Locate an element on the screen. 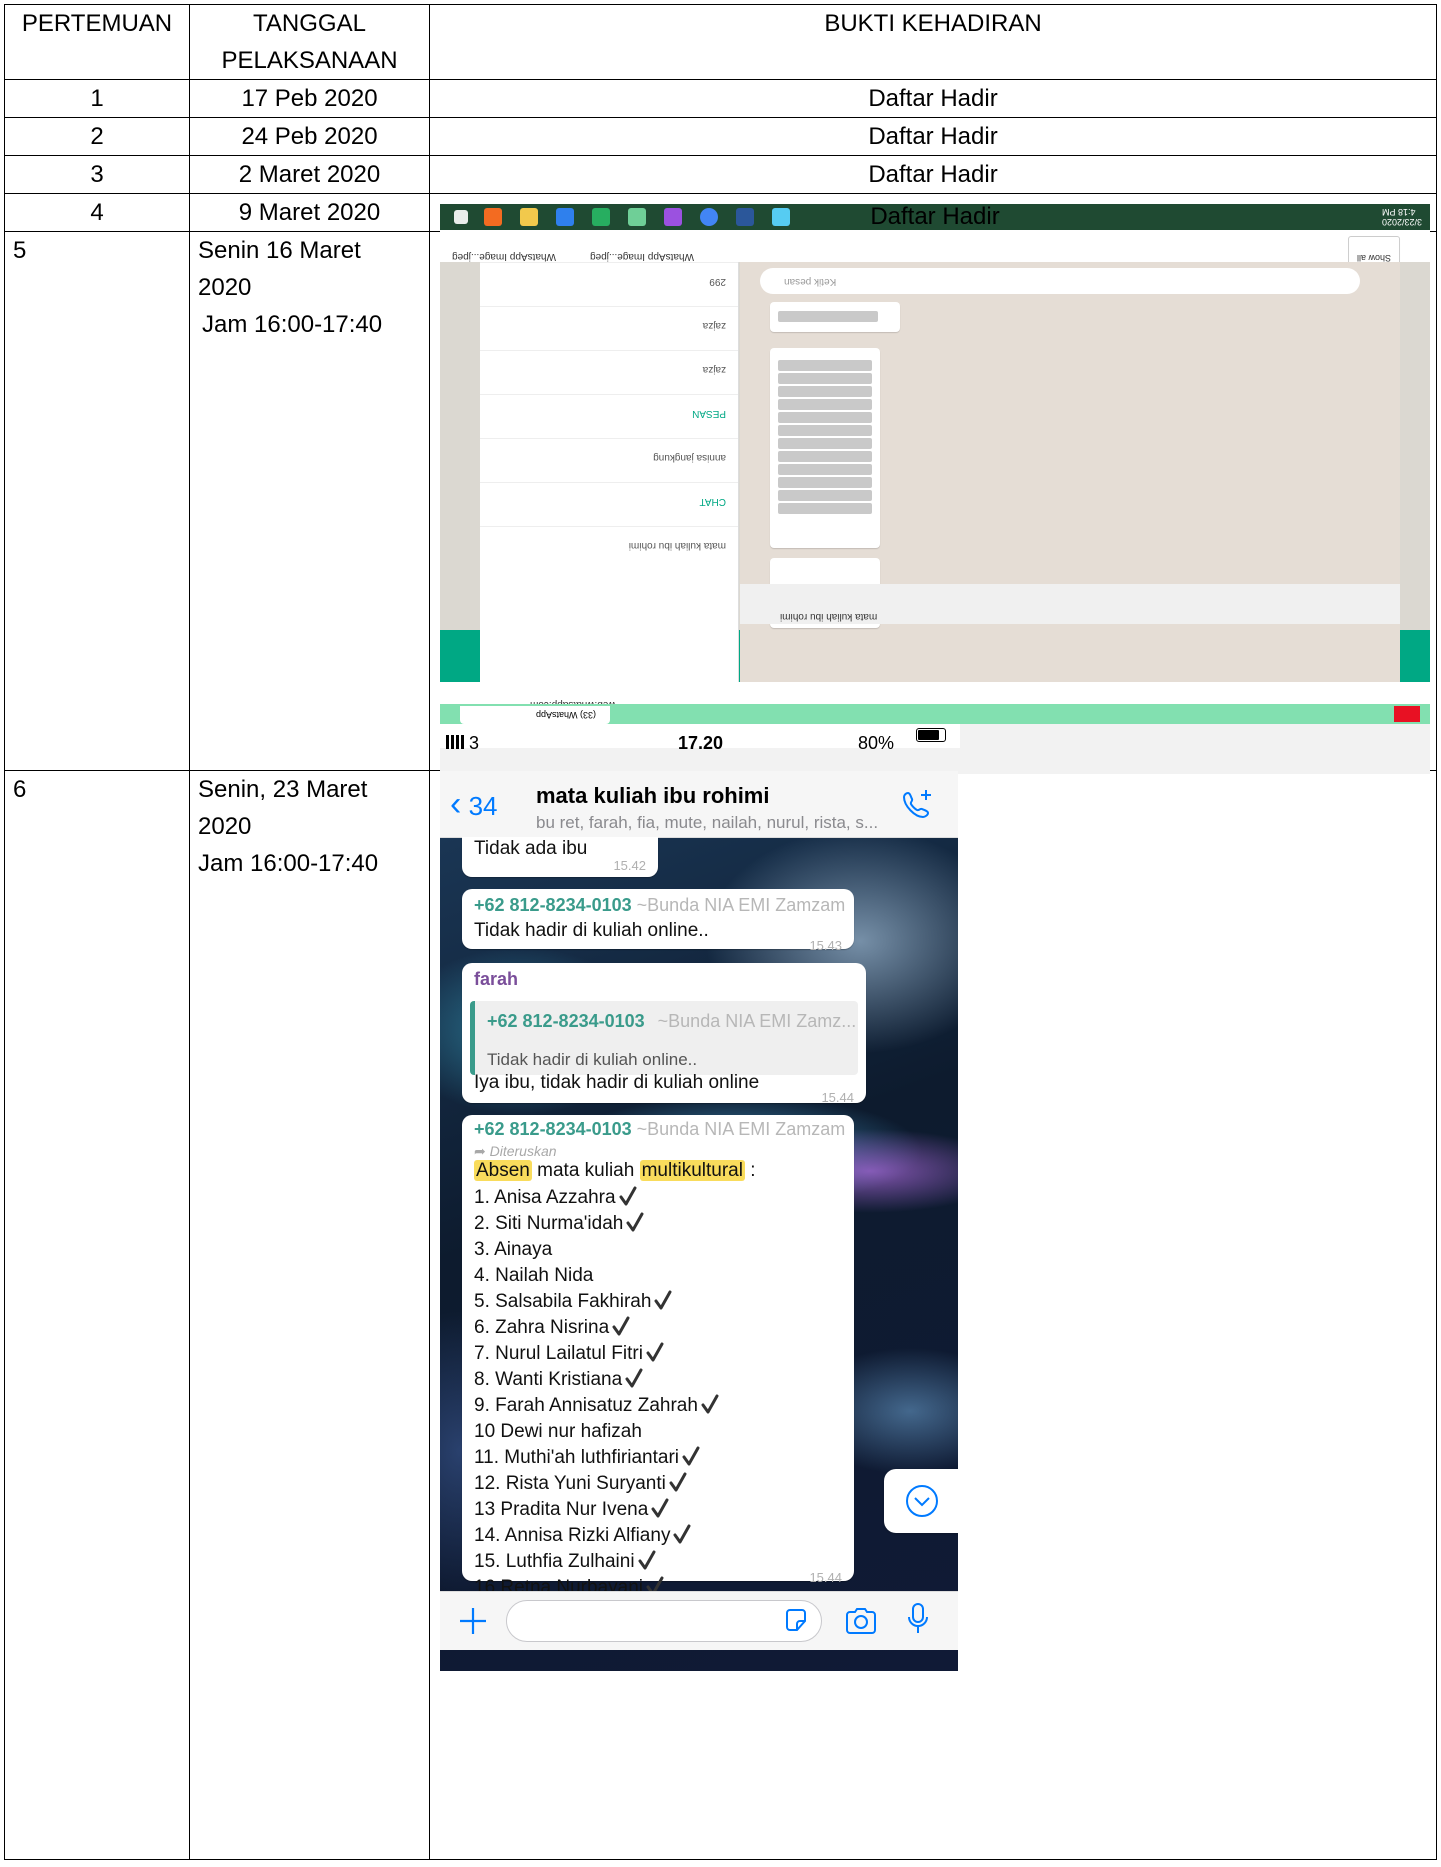 The height and width of the screenshot is (1867, 1441). date-line: Senin 16 Maret is located at coordinates (279, 250).